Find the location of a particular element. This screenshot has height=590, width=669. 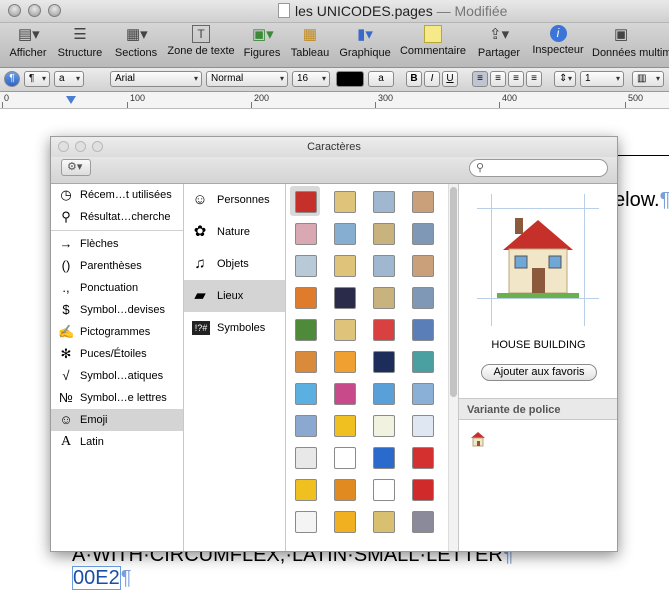

bold-button: B is located at coordinates (414, 79).